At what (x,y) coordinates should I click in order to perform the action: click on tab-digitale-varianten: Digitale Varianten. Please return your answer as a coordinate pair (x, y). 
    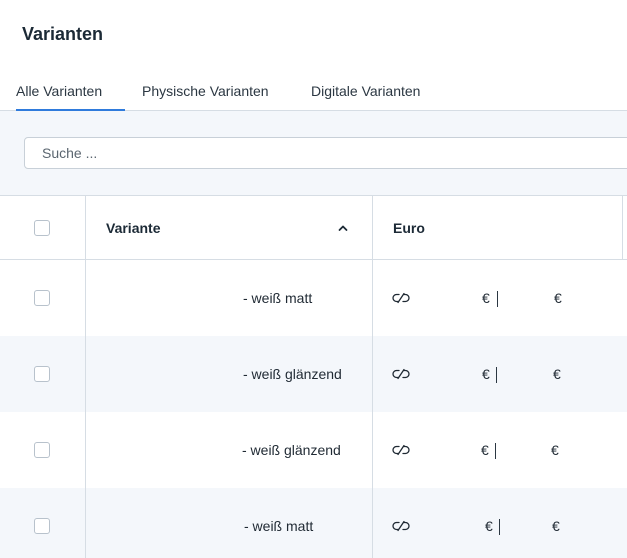
    Looking at the image, I should click on (365, 97).